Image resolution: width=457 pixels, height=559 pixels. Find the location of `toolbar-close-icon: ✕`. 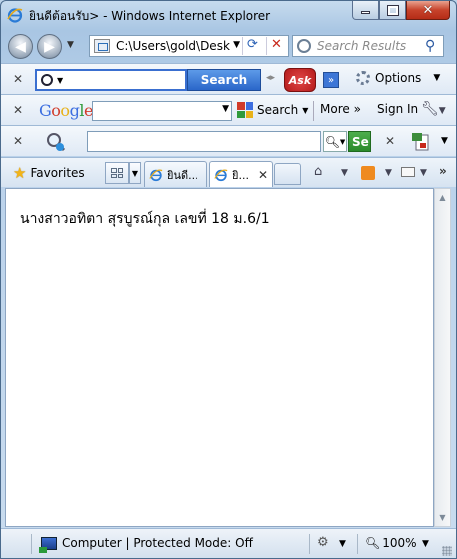

toolbar-close-icon: ✕ is located at coordinates (390, 141).